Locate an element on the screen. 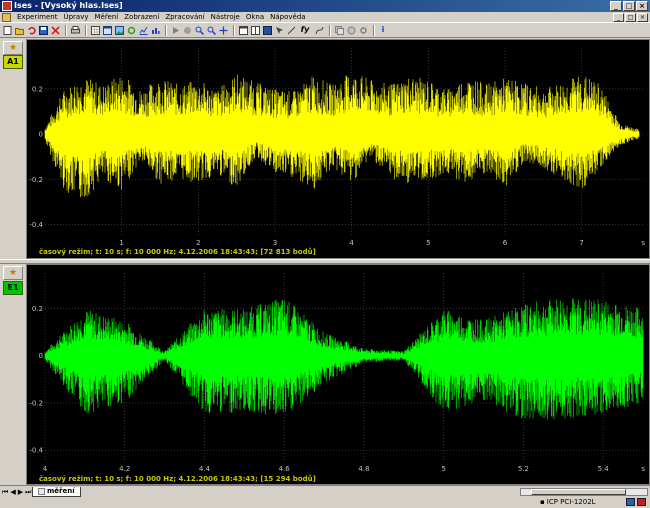 This screenshot has height=508, width=650. record-icon is located at coordinates (351, 30).